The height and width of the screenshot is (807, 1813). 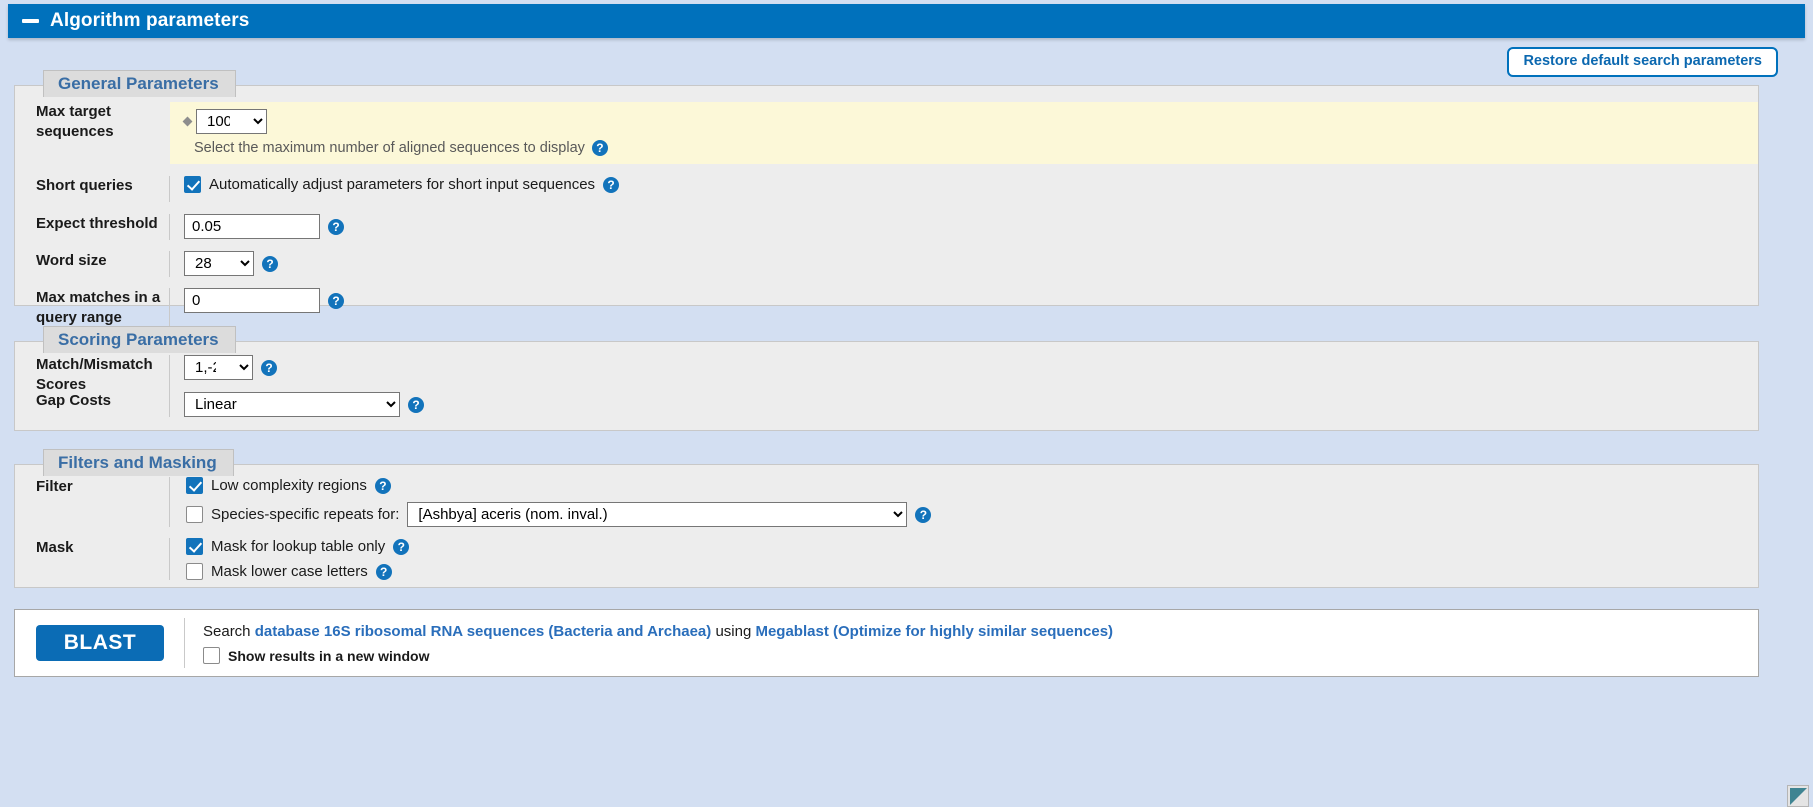 I want to click on label-expect-threshold: Expect threshold, so click(x=97, y=223).